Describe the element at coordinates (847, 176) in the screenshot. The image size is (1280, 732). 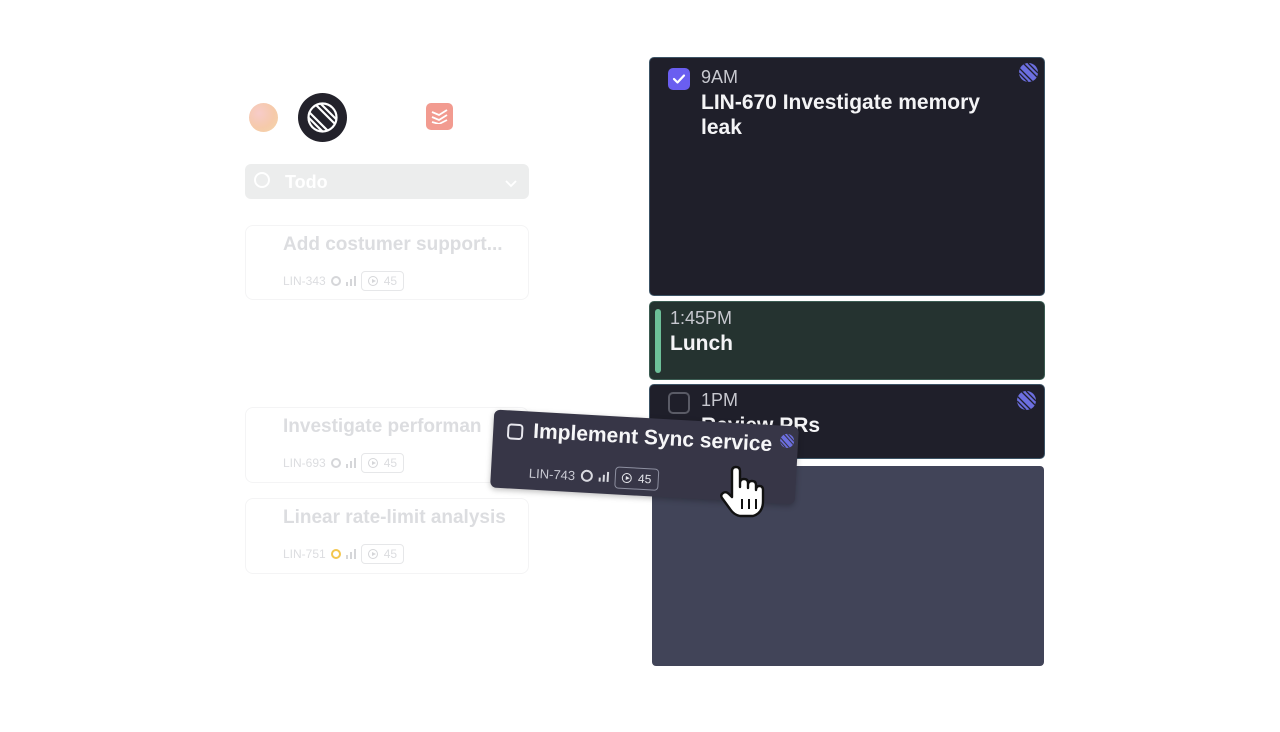
I see `calendar-event: 9AM LIN-670 Investigate memory leak` at that location.